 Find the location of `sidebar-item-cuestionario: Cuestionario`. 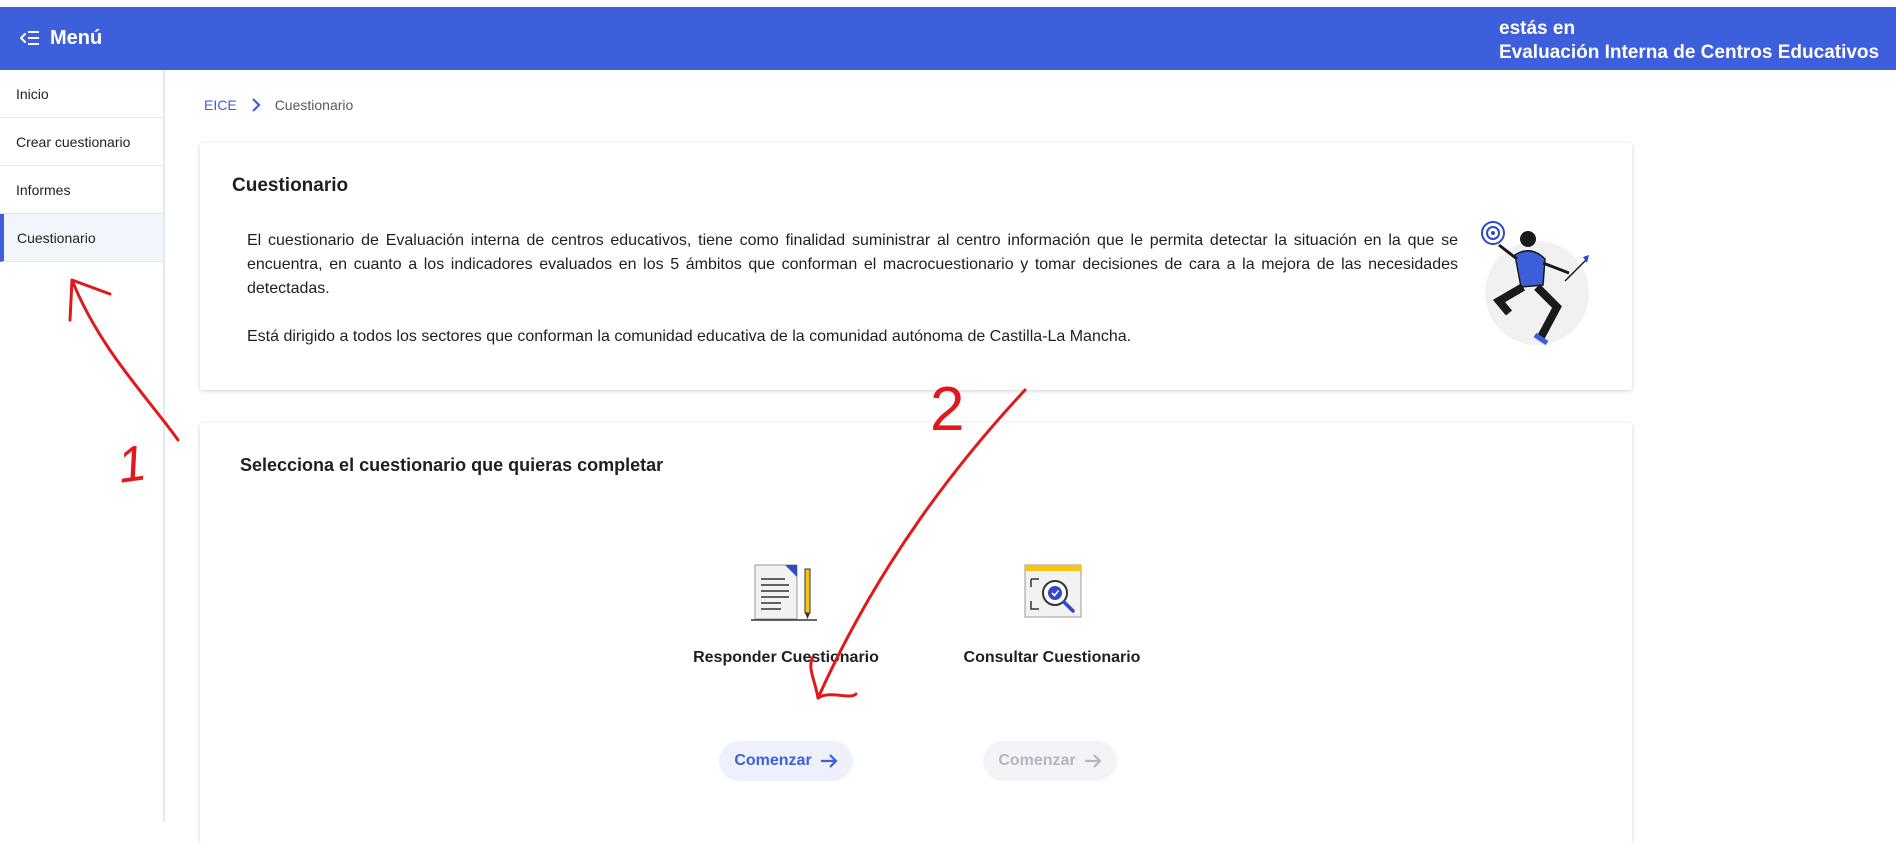

sidebar-item-cuestionario: Cuestionario is located at coordinates (81, 238).